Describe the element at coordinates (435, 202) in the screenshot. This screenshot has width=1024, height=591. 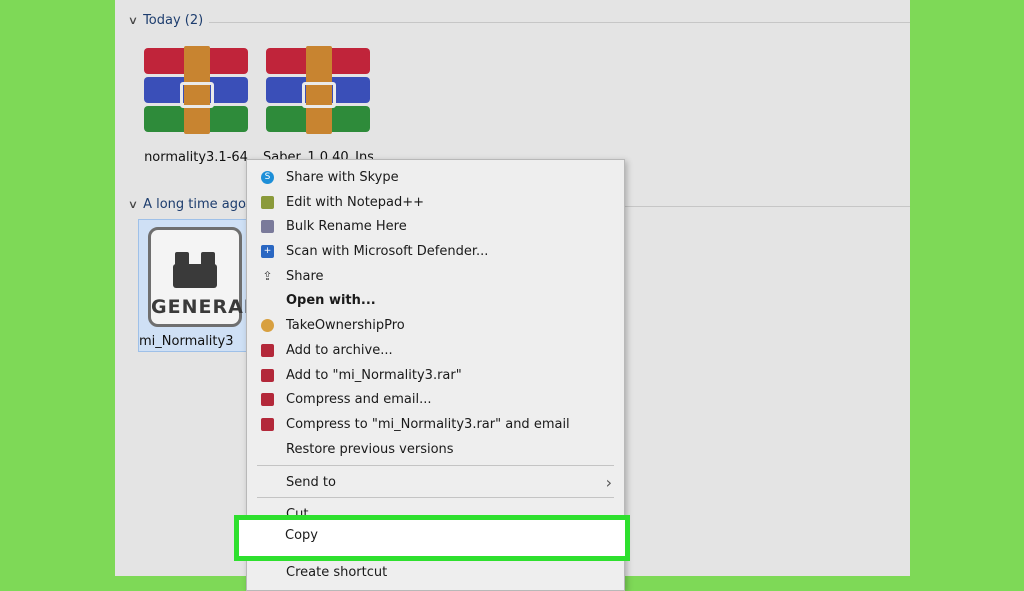
I see `menu-item-edit-notepad: Edit with Notepad++` at that location.